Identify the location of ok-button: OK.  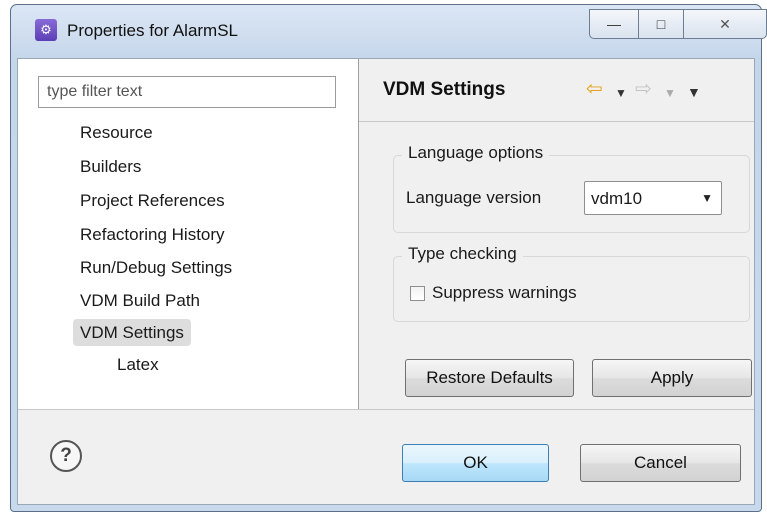
(475, 463).